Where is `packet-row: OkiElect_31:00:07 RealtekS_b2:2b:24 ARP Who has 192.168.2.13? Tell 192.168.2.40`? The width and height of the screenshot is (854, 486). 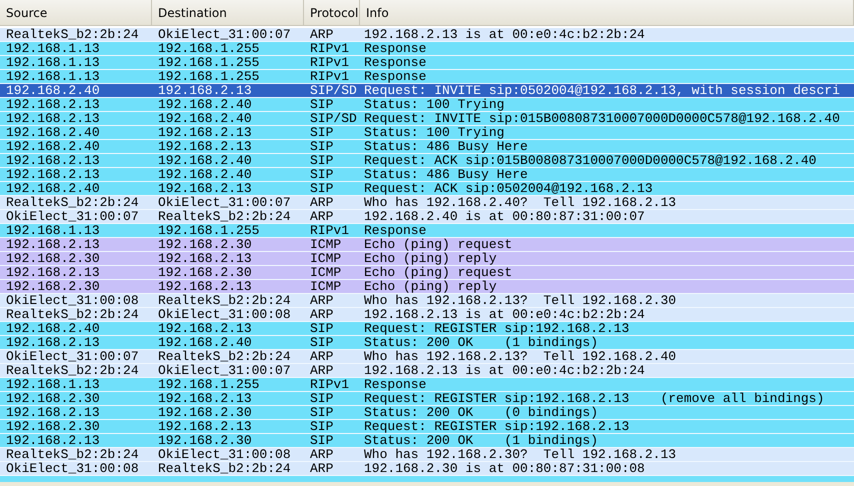 packet-row: OkiElect_31:00:07 RealtekS_b2:2b:24 ARP Who has 192.168.2.13? Tell 192.168.2.40 is located at coordinates (427, 357).